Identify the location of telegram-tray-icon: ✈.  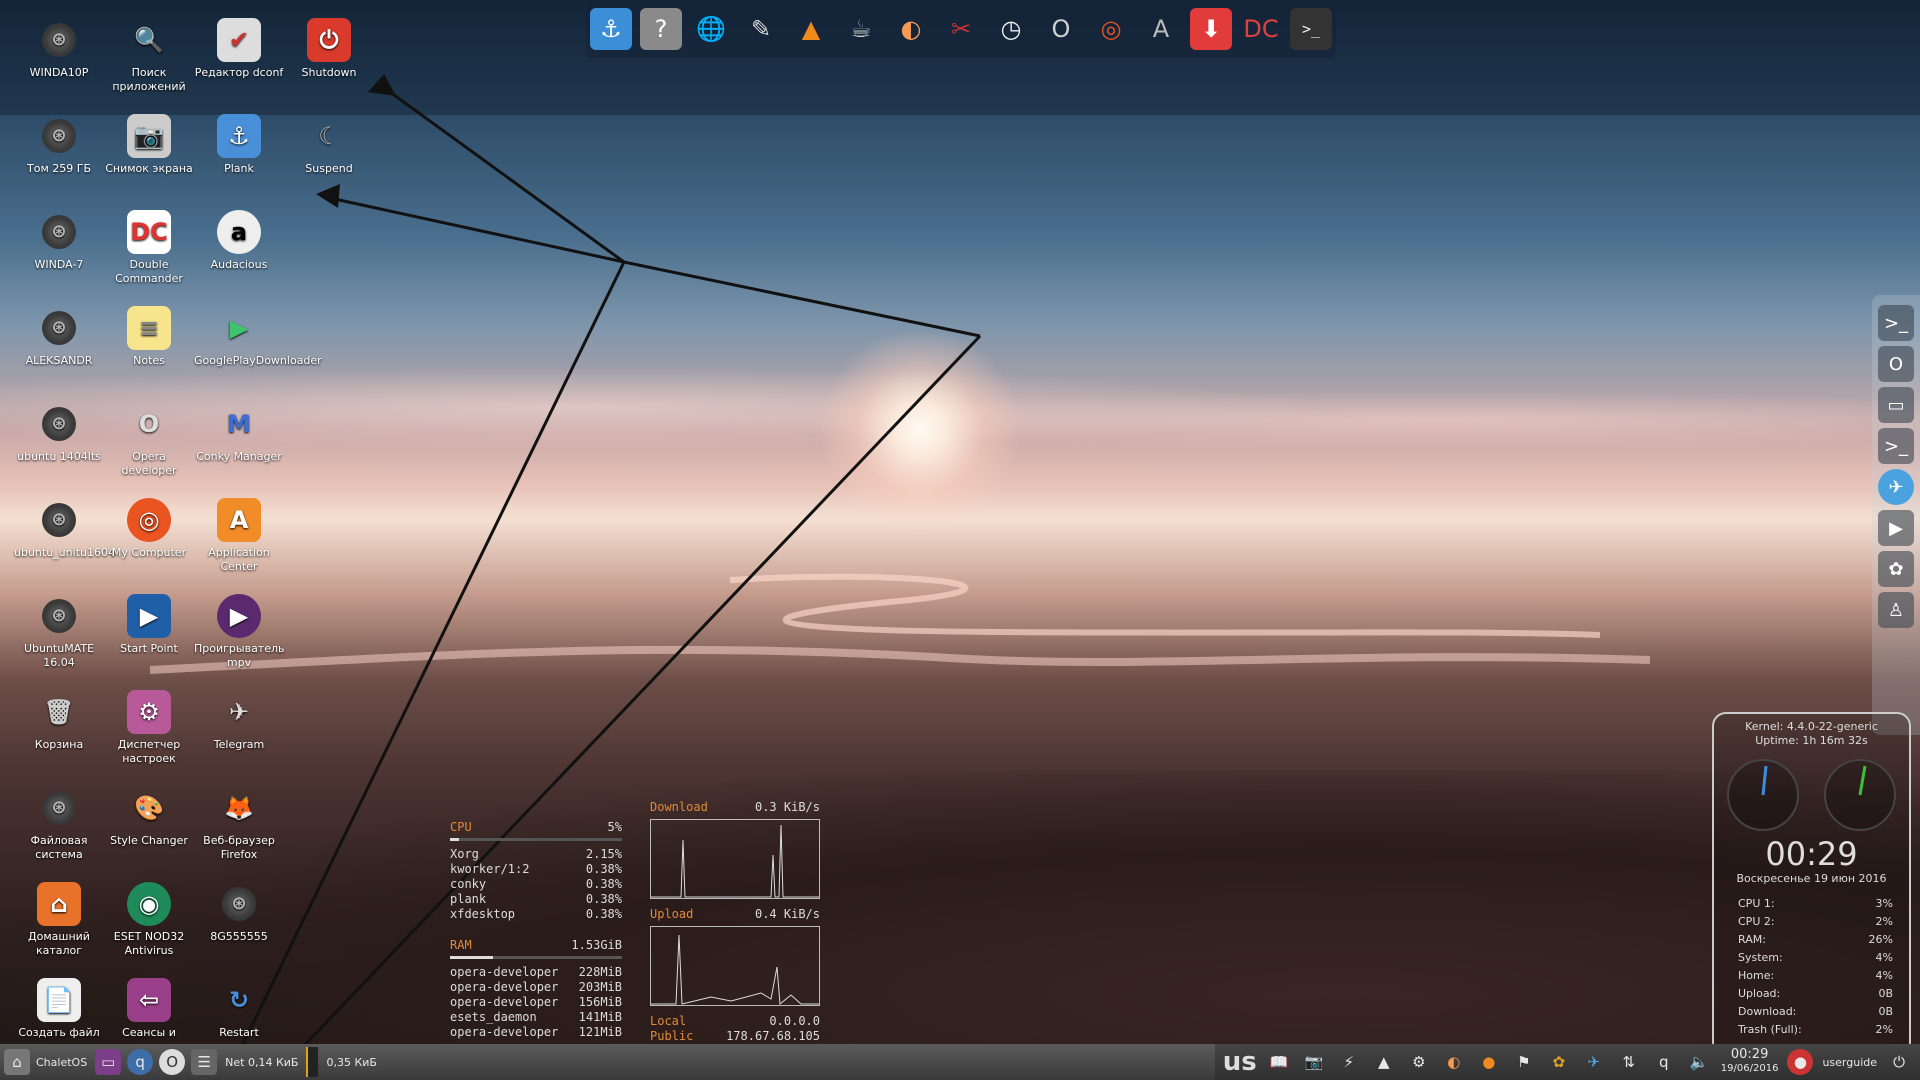
(1594, 1062).